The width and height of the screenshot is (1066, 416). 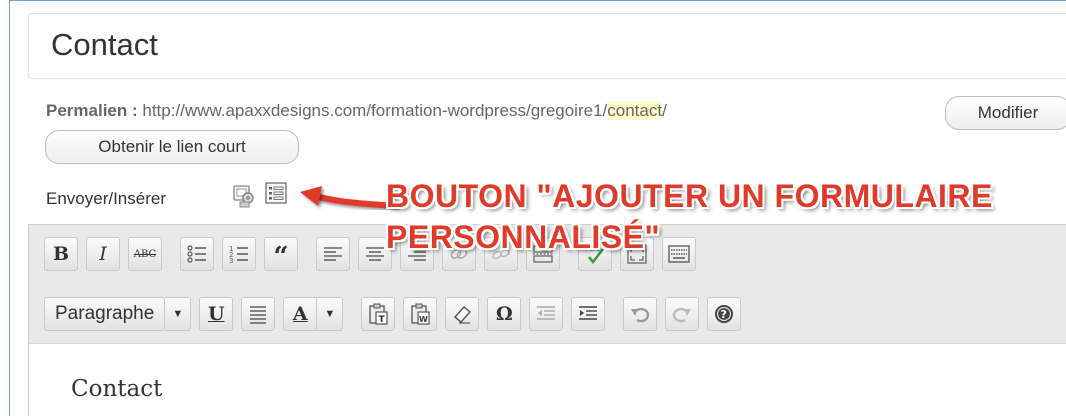 I want to click on numbered-list-icon: 1 2 3, so click(x=238, y=255).